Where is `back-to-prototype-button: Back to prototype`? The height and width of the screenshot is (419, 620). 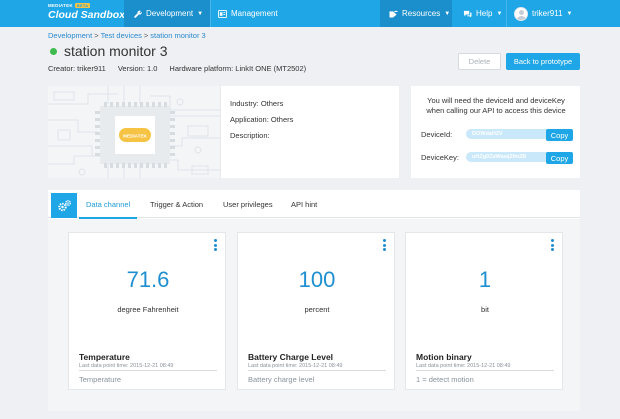 back-to-prototype-button: Back to prototype is located at coordinates (543, 61).